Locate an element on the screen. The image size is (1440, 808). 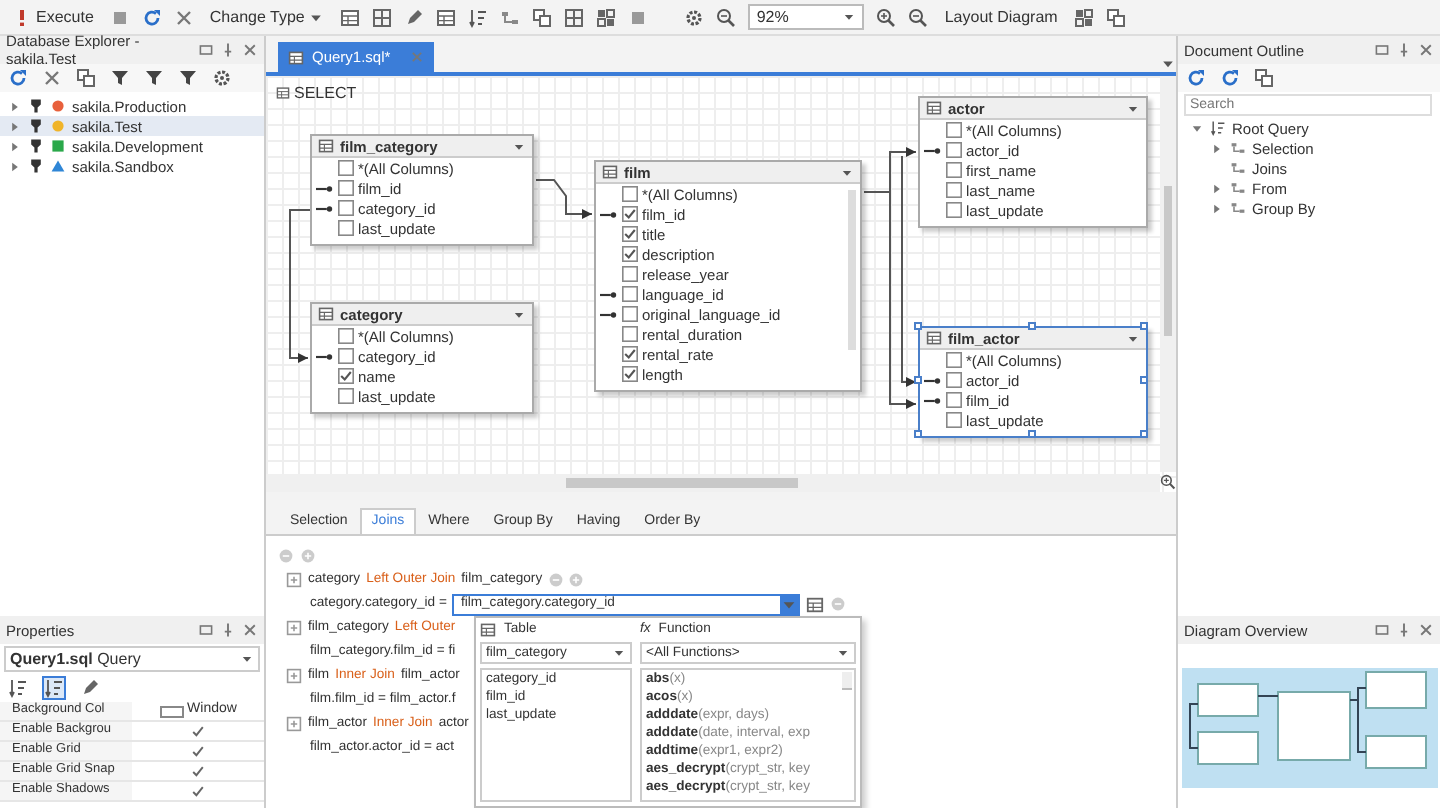
zoom-dropdown: 92% is located at coordinates (806, 17).